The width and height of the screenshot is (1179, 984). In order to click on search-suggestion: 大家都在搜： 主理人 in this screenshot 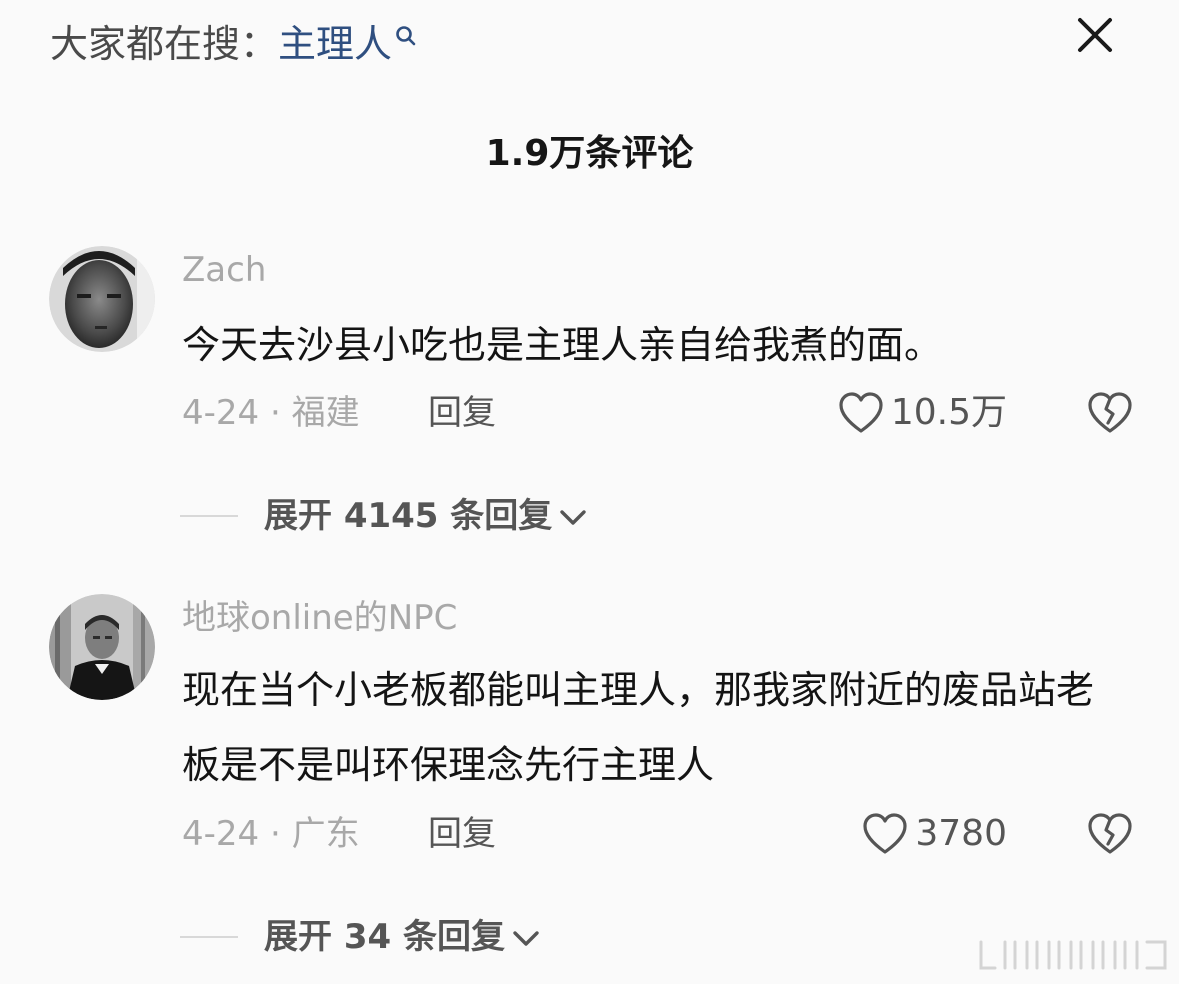, I will do `click(235, 44)`.